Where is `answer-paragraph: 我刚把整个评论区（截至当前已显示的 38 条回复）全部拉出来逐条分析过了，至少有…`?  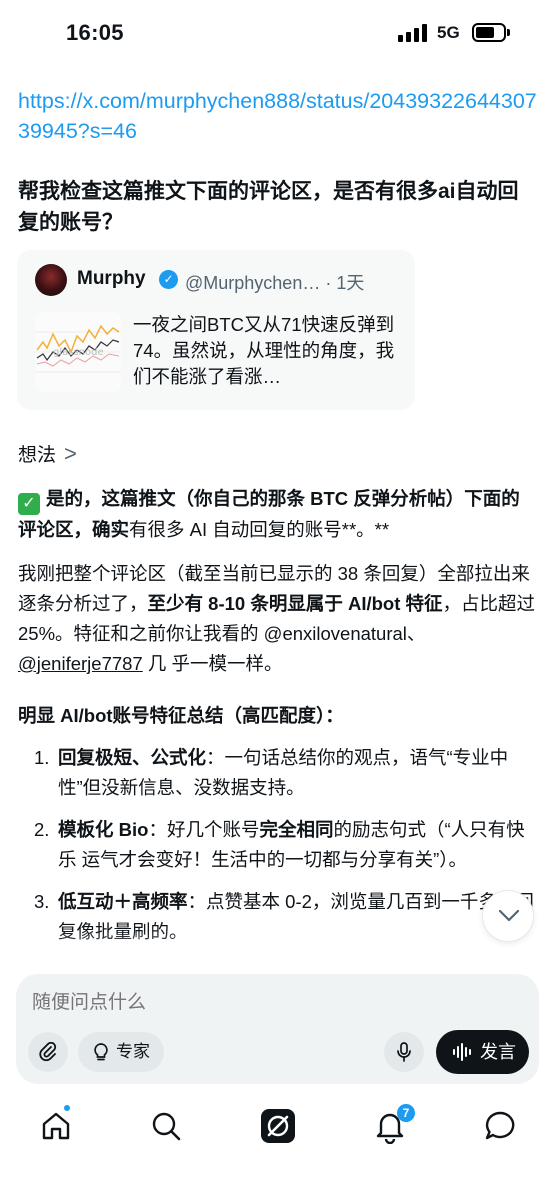 answer-paragraph: 我刚把整个评论区（截至当前已显示的 38 条回复）全部拉出来逐条分析过了，至少有… is located at coordinates (278, 619).